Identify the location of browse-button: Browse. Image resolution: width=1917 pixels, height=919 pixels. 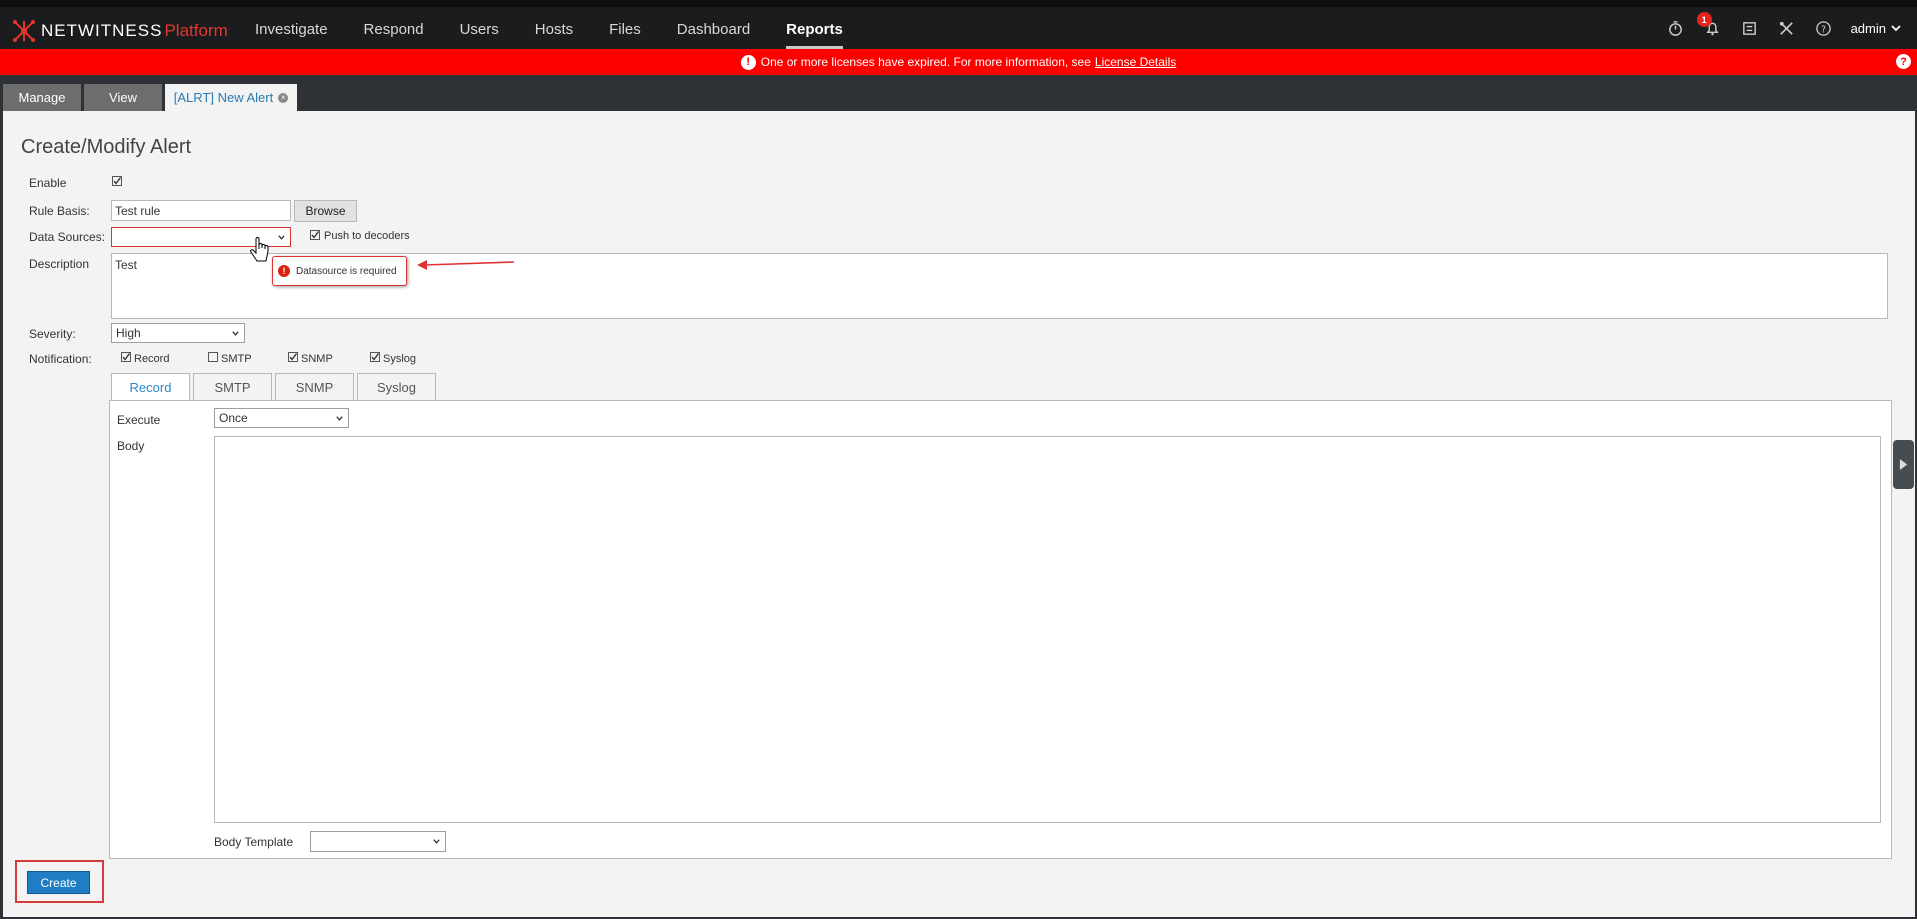
(325, 211).